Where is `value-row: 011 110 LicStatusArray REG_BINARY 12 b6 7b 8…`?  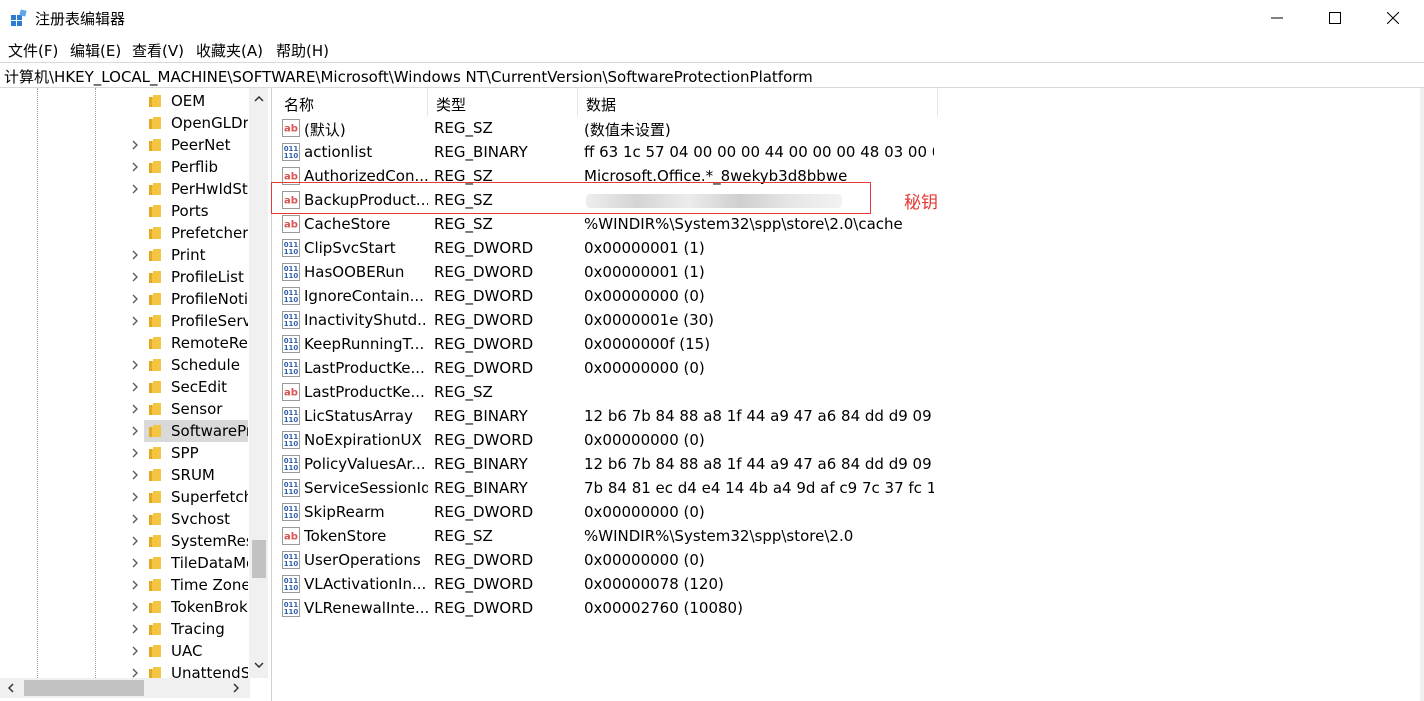
value-row: 011 110 LicStatusArray REG_BINARY 12 b6 7b 8… is located at coordinates (626, 416).